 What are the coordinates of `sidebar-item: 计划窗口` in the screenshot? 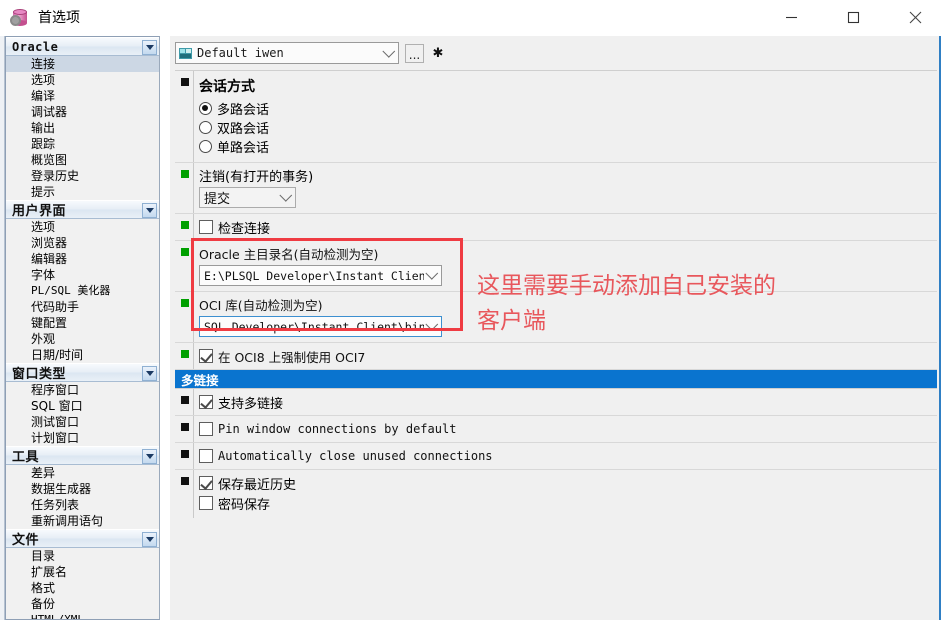 It's located at (82, 438).